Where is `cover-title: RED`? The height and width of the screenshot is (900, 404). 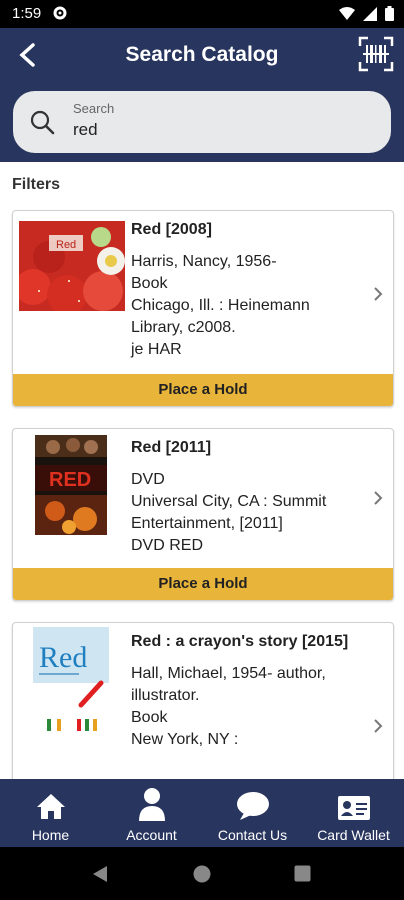
cover-title: RED is located at coordinates (70, 480).